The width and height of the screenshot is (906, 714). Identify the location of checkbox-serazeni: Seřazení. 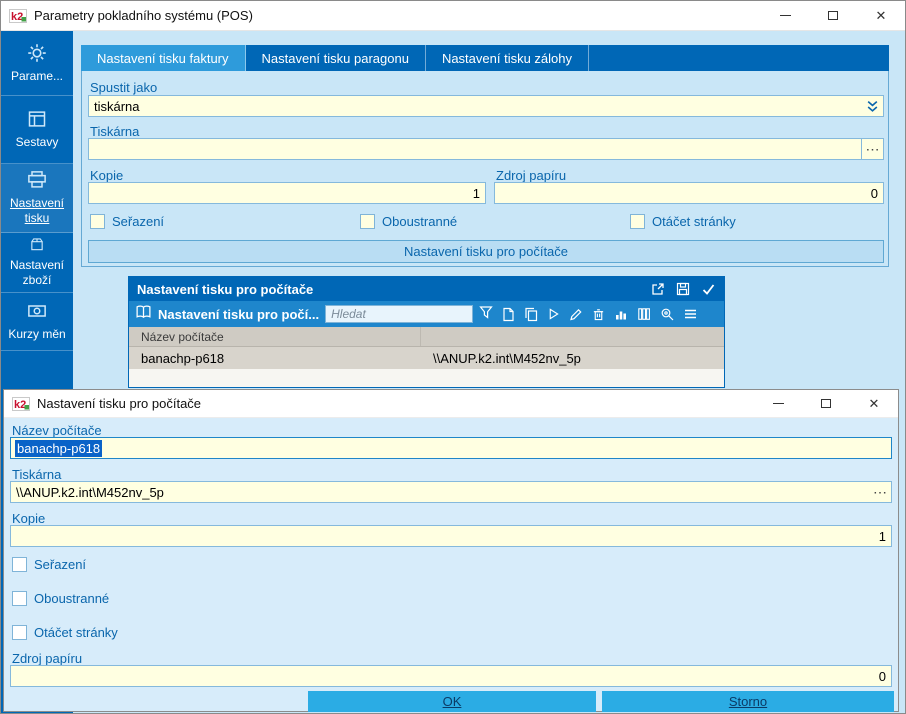
(127, 221).